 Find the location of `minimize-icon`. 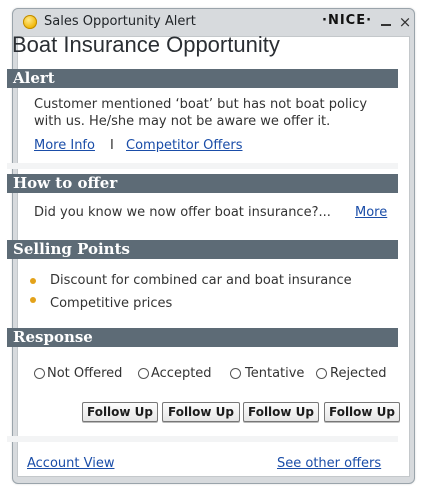

minimize-icon is located at coordinates (386, 25).